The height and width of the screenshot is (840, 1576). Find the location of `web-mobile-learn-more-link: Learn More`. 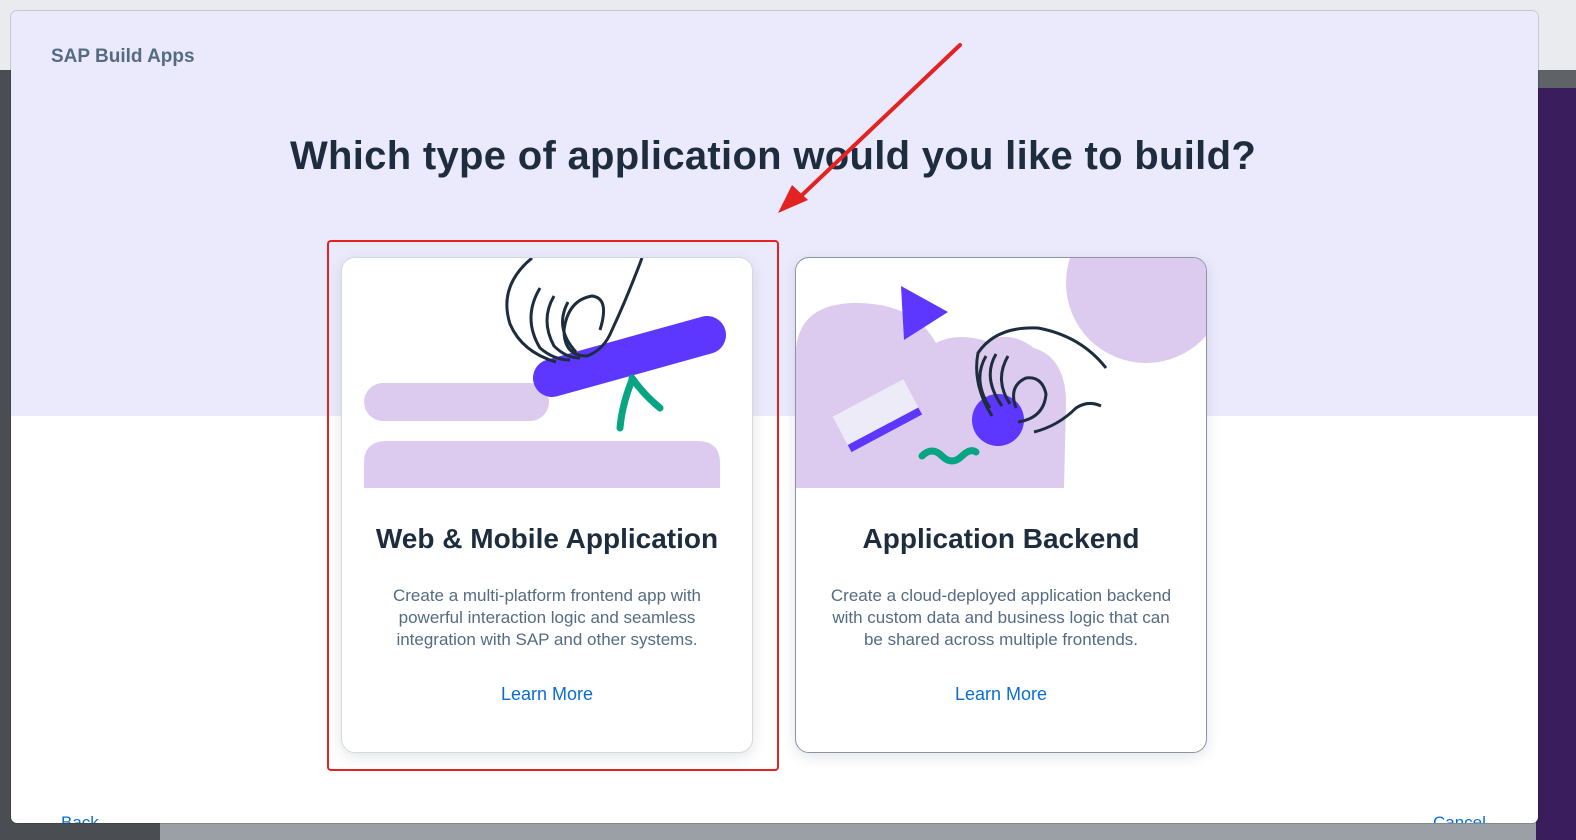

web-mobile-learn-more-link: Learn More is located at coordinates (547, 694).